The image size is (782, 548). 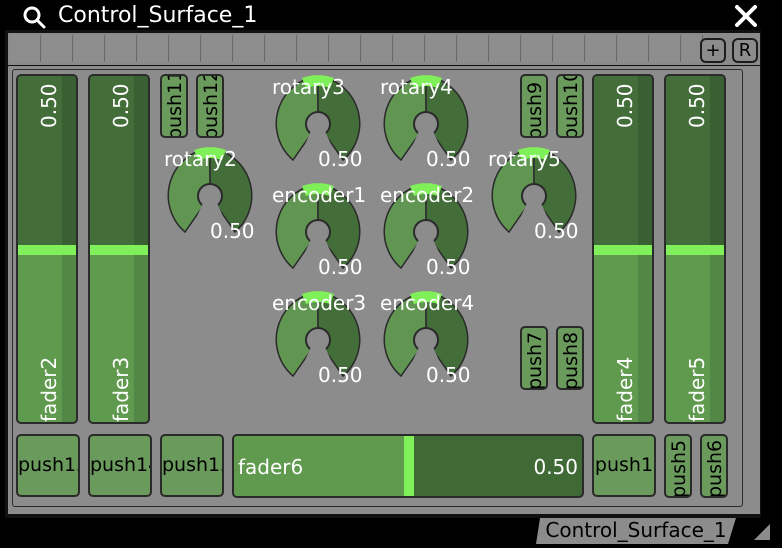 I want to click on fader-label: fader2, so click(x=49, y=389).